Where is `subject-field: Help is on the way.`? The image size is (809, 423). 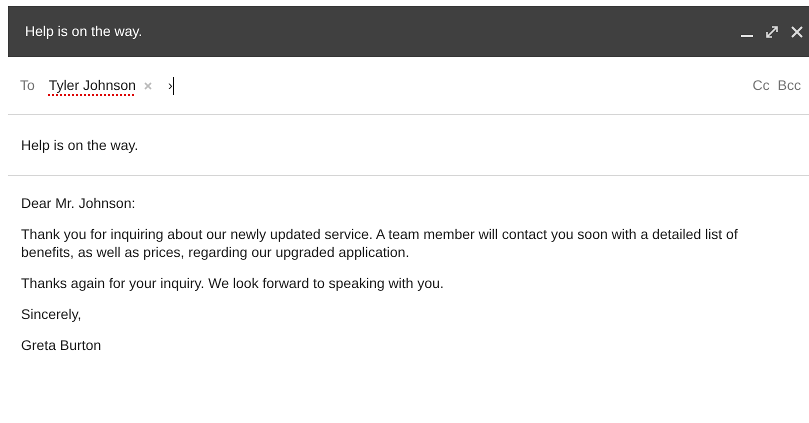 subject-field: Help is on the way. is located at coordinates (79, 145).